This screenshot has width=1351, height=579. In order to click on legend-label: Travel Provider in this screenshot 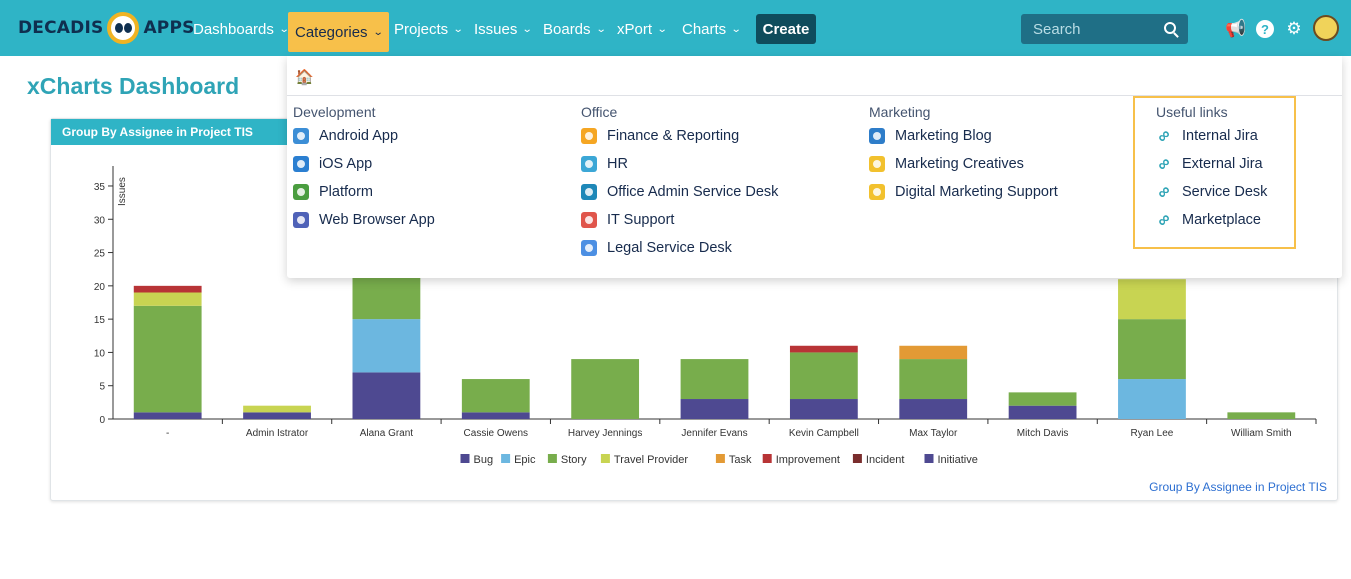, I will do `click(651, 460)`.